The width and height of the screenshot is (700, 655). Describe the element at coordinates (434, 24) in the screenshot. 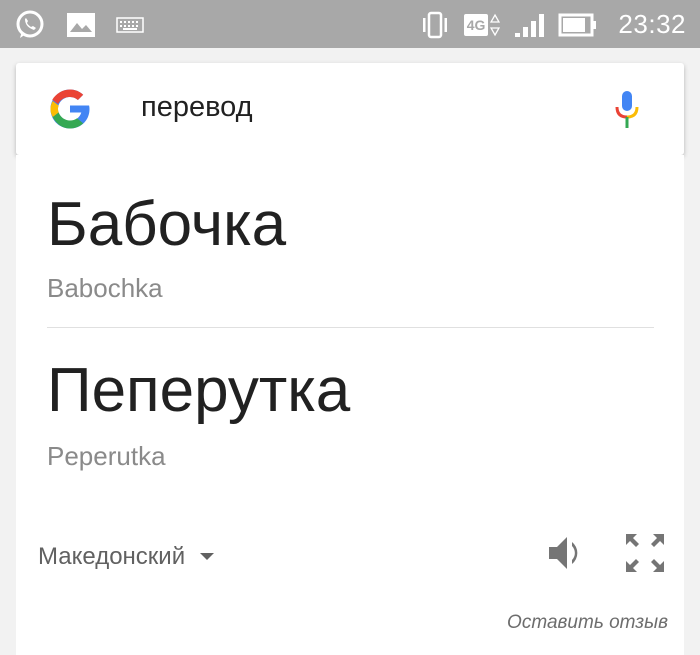

I see `vibrate-icon` at that location.